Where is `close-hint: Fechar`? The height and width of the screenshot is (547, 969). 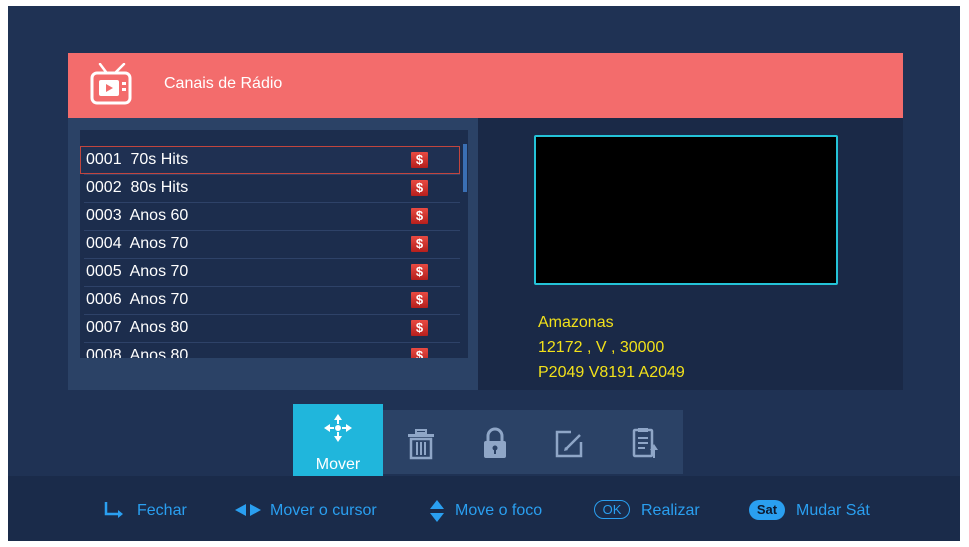 close-hint: Fechar is located at coordinates (162, 511).